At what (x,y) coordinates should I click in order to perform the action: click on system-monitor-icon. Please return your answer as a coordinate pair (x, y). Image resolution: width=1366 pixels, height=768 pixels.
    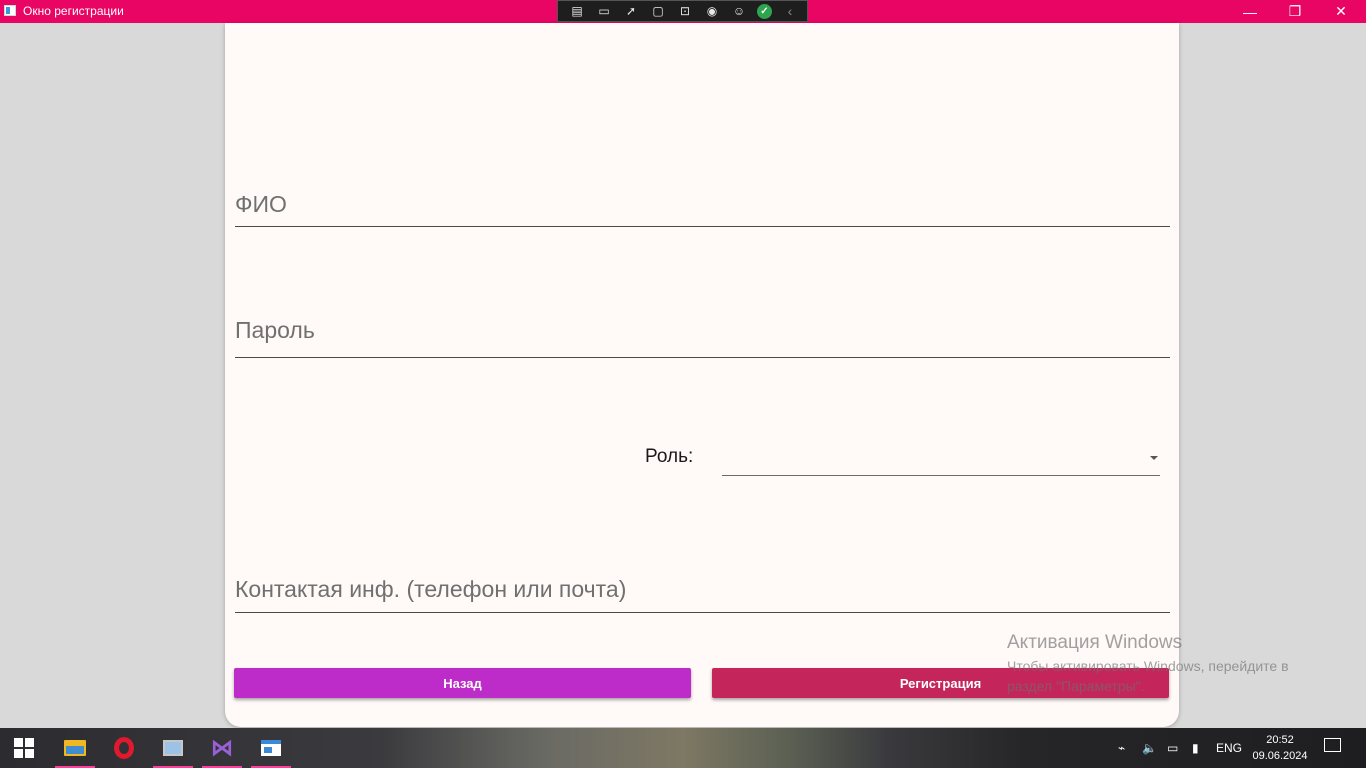
    Looking at the image, I should click on (173, 748).